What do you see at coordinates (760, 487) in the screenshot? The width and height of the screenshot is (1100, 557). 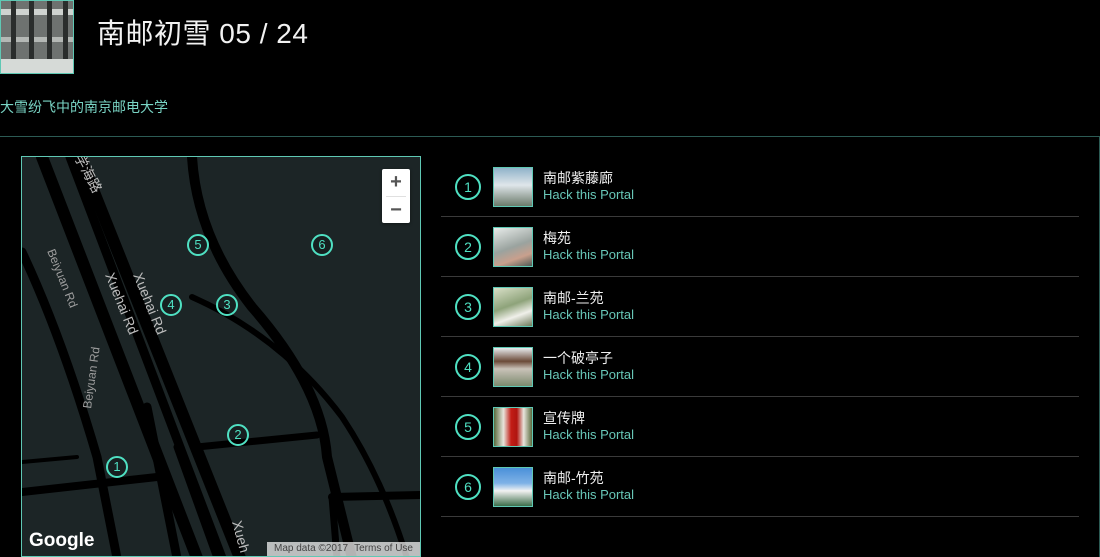 I see `list-item: 6 南邮-竹苑 Hack this Portal` at bounding box center [760, 487].